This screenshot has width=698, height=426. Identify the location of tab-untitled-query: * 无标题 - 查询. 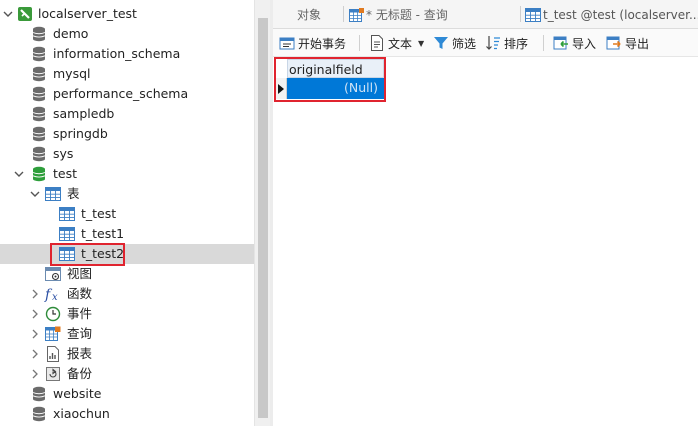
(434, 14).